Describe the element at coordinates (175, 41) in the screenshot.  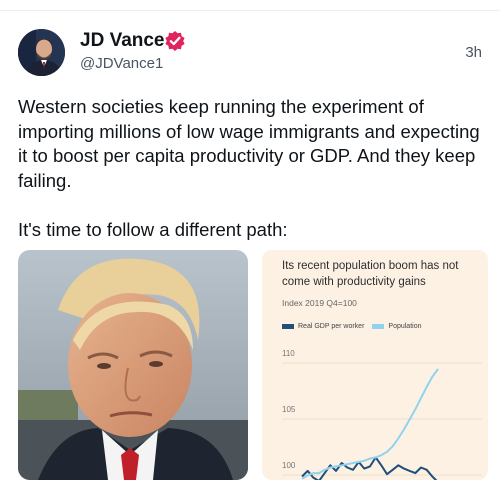
I see `verified-badge-icon` at that location.